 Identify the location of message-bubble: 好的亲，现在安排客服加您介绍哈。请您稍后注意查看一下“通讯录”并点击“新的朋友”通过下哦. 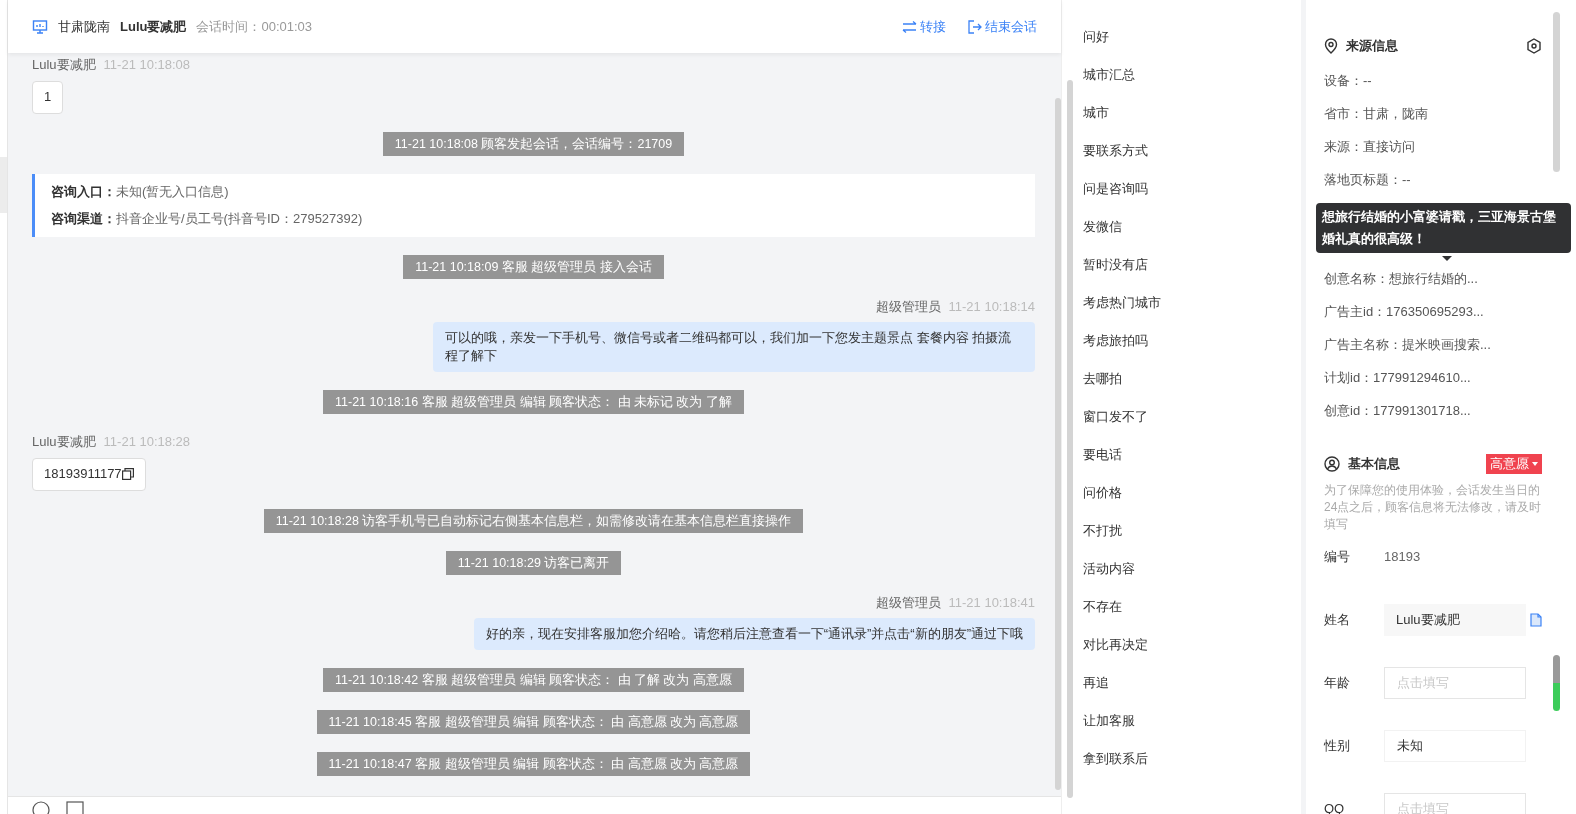
(754, 634).